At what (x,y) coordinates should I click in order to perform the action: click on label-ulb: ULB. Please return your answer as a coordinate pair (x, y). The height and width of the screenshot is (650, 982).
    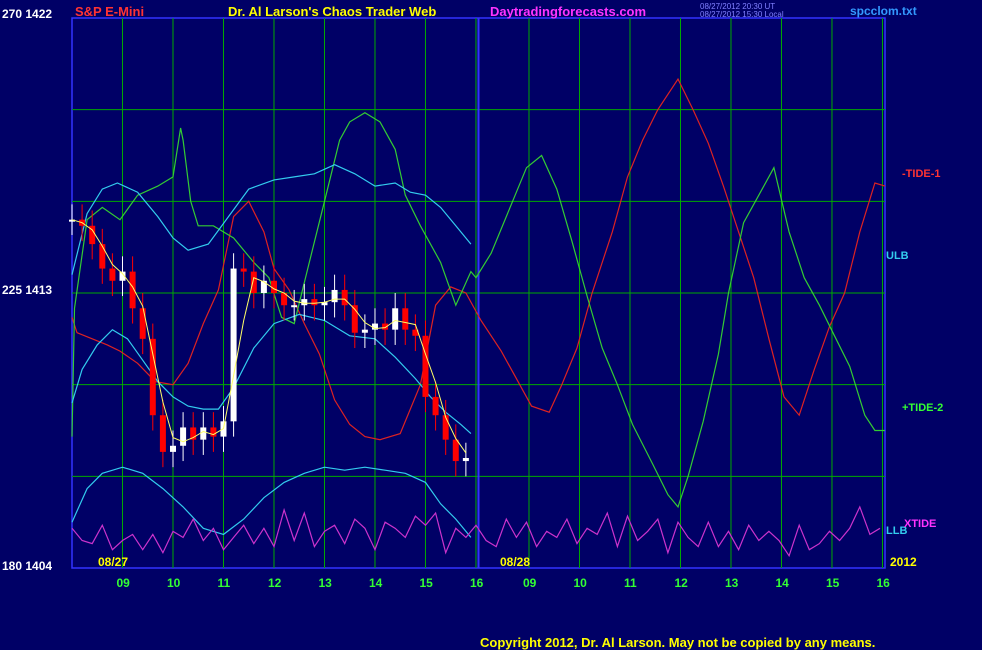
    Looking at the image, I should click on (897, 256).